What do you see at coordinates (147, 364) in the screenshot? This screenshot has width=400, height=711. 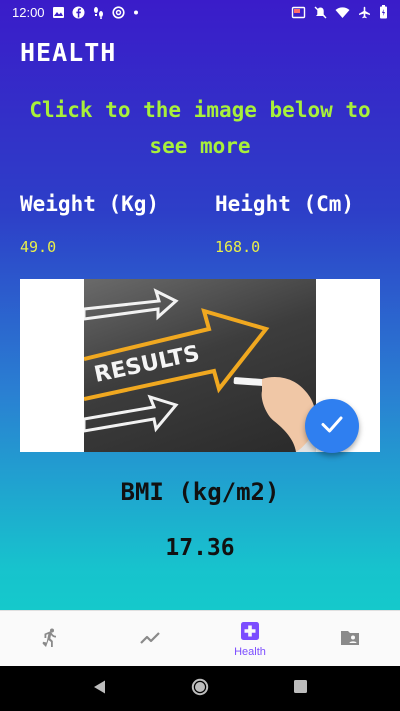 I see `results-image-text: RESULTS` at bounding box center [147, 364].